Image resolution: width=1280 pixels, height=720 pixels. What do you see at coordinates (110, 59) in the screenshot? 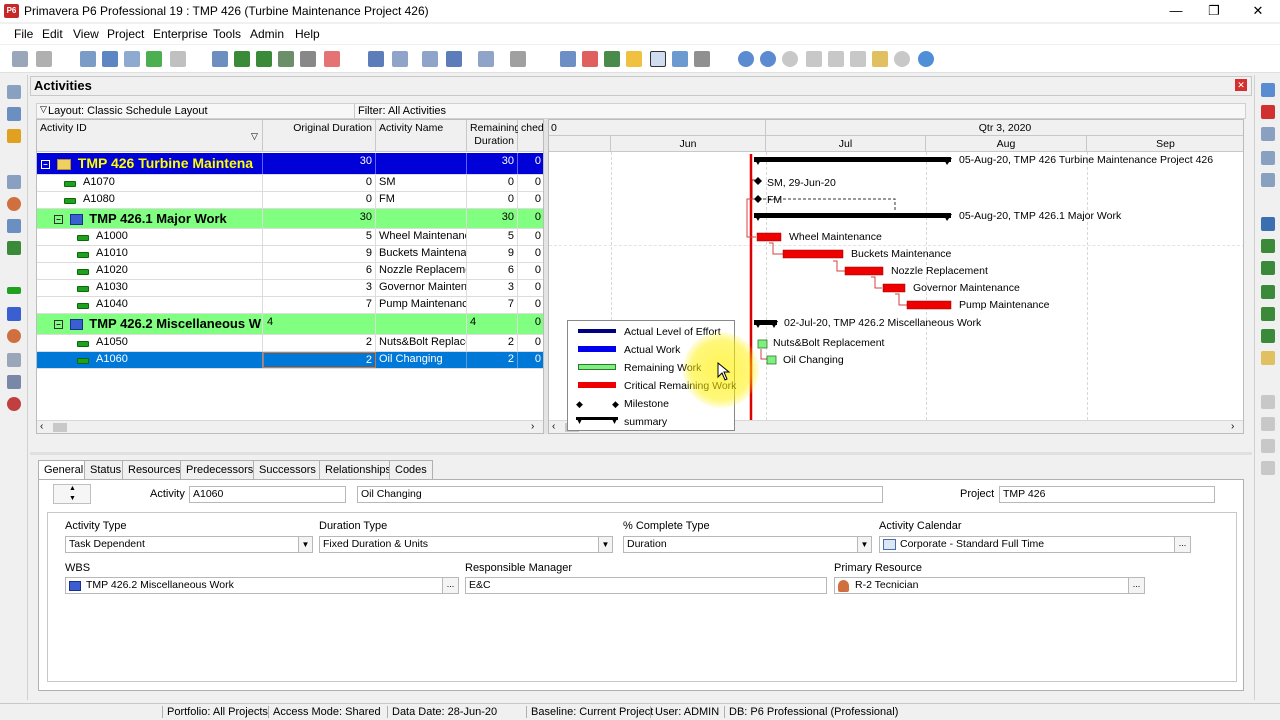
I see `layout-icon` at bounding box center [110, 59].